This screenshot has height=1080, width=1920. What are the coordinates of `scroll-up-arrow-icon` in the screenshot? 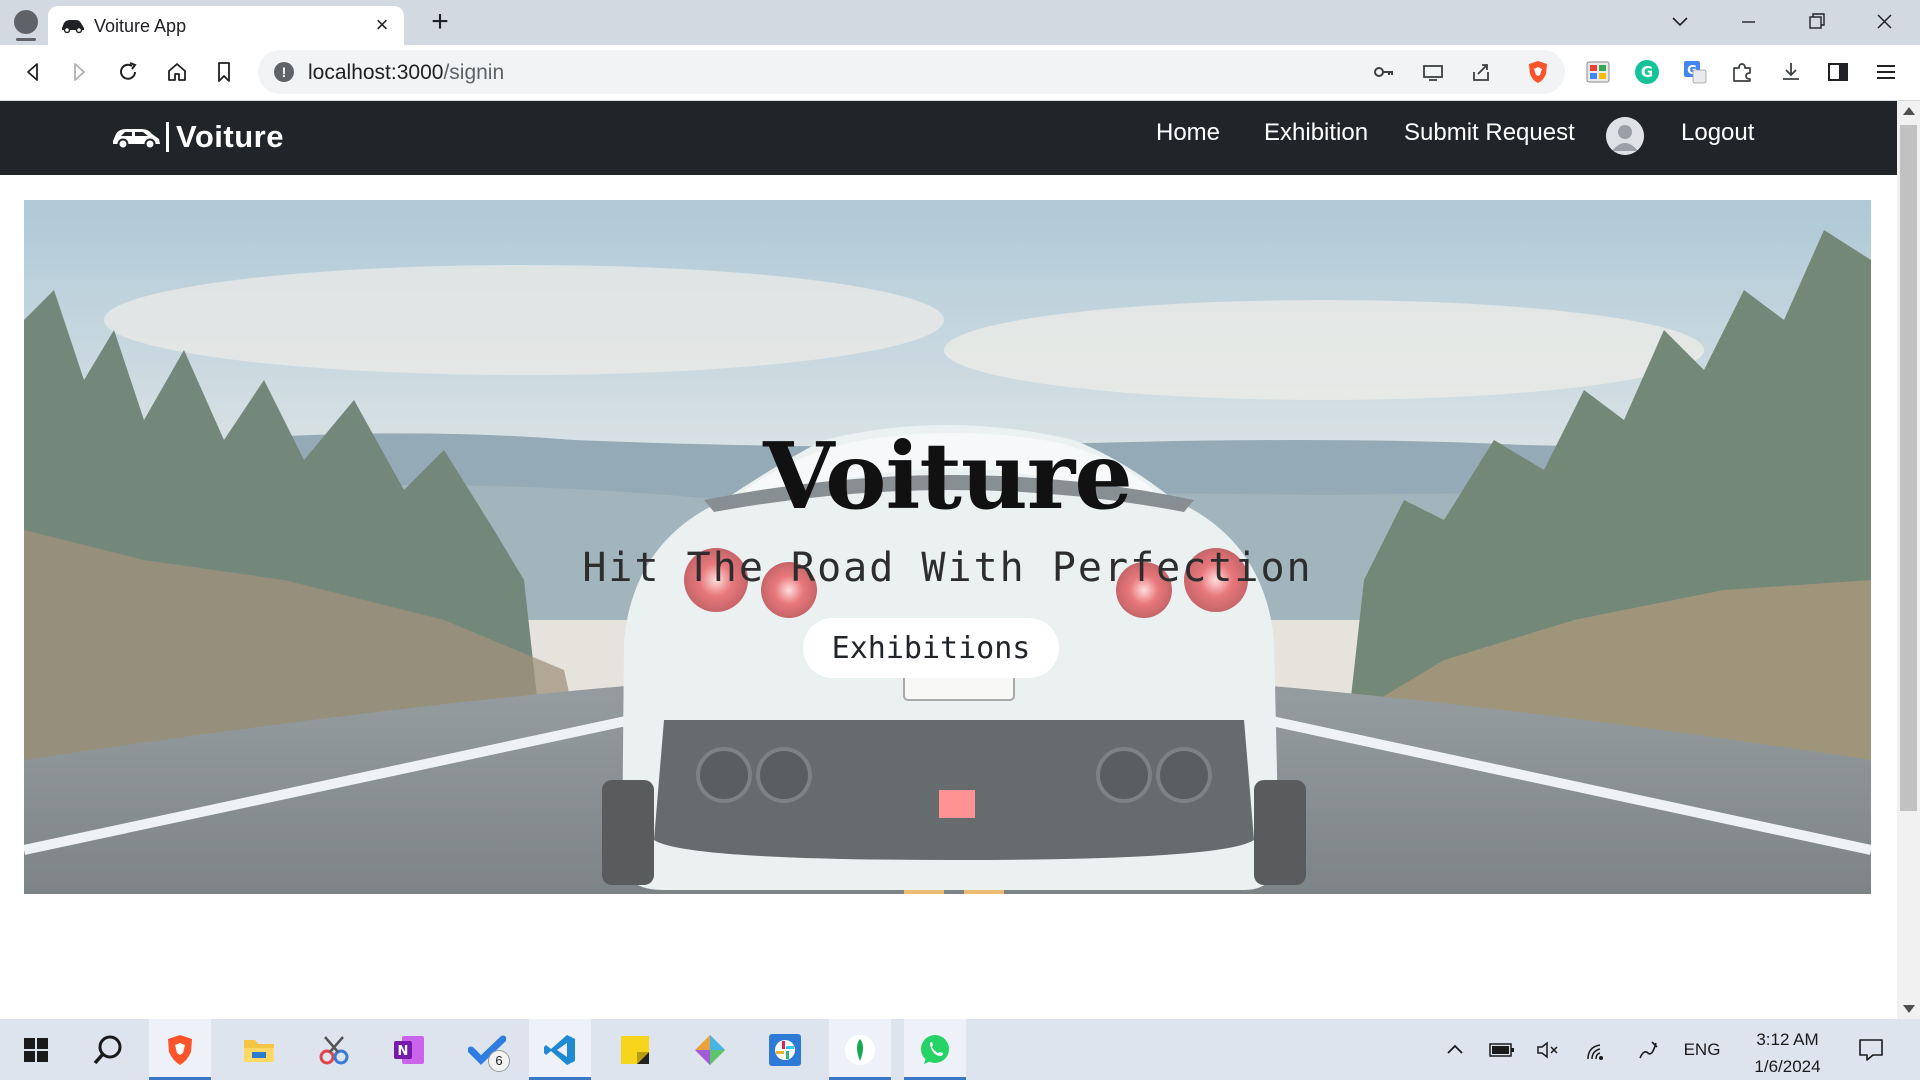 It's located at (1909, 111).